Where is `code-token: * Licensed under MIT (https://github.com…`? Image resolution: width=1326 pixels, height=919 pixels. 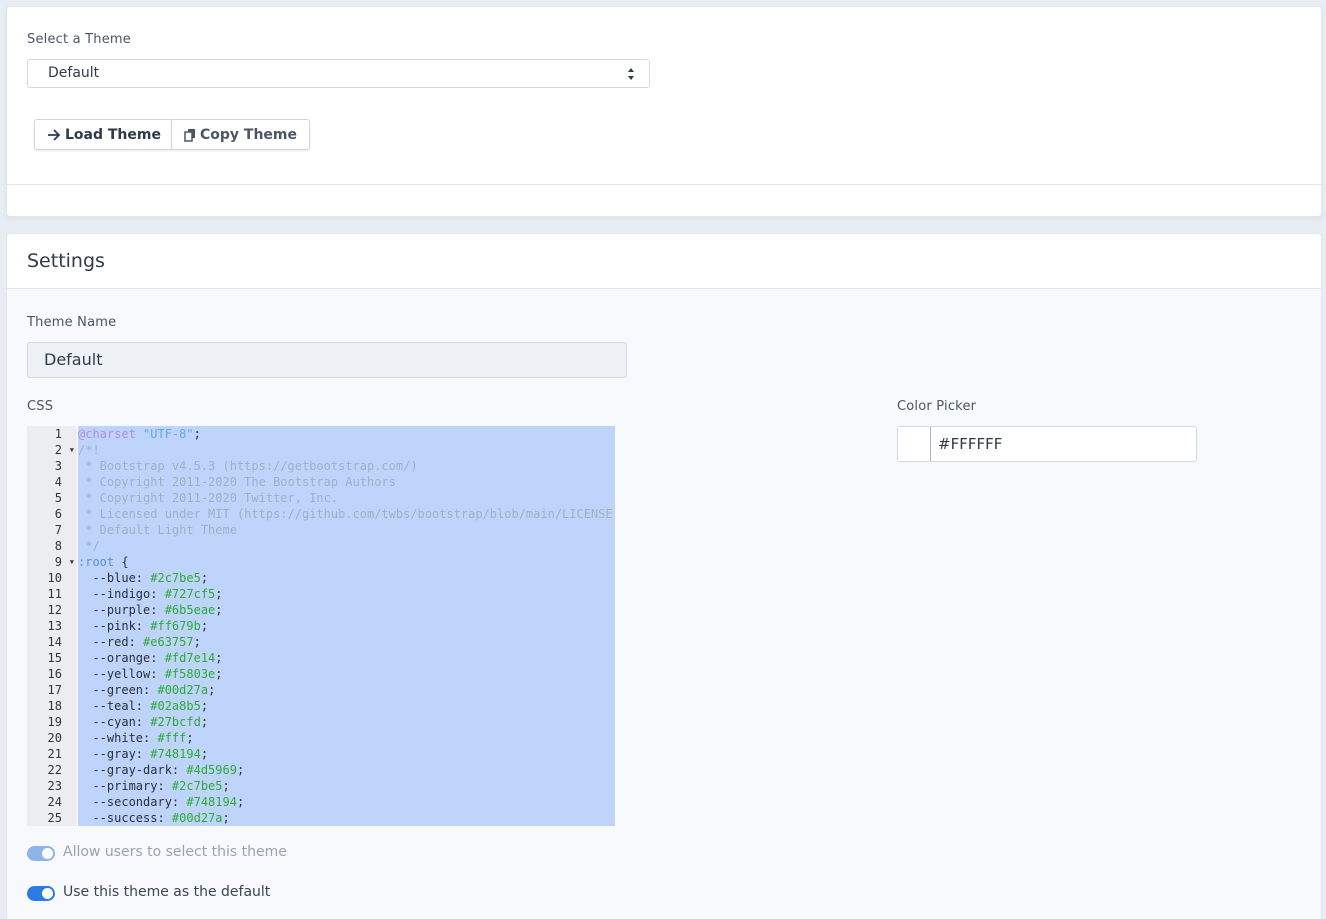 code-token: * Licensed under MIT (https://github.com… is located at coordinates (346, 514).